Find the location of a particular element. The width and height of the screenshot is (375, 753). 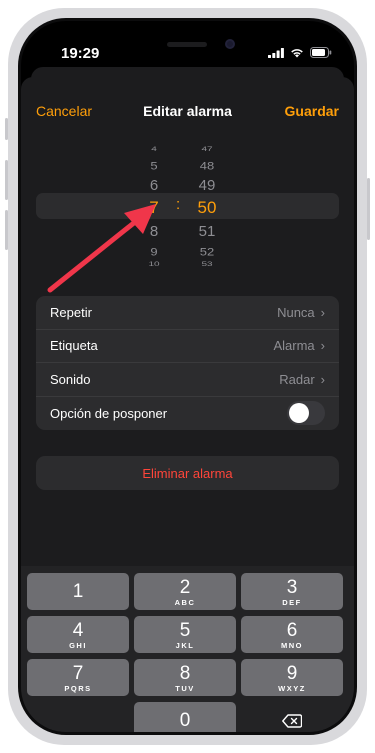

delete-alarm-button: Eliminar alarma is located at coordinates (187, 473).